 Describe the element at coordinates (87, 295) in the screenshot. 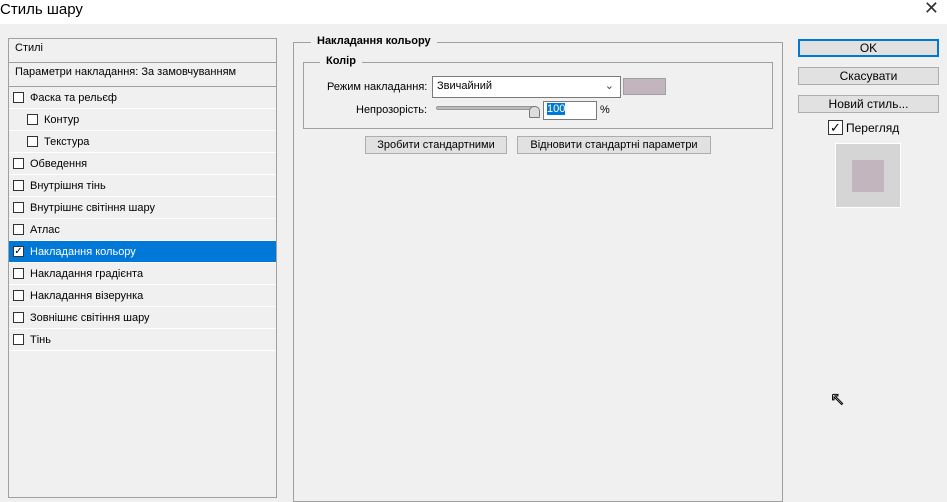

I see `style-item-label: Накладання візерунка` at that location.